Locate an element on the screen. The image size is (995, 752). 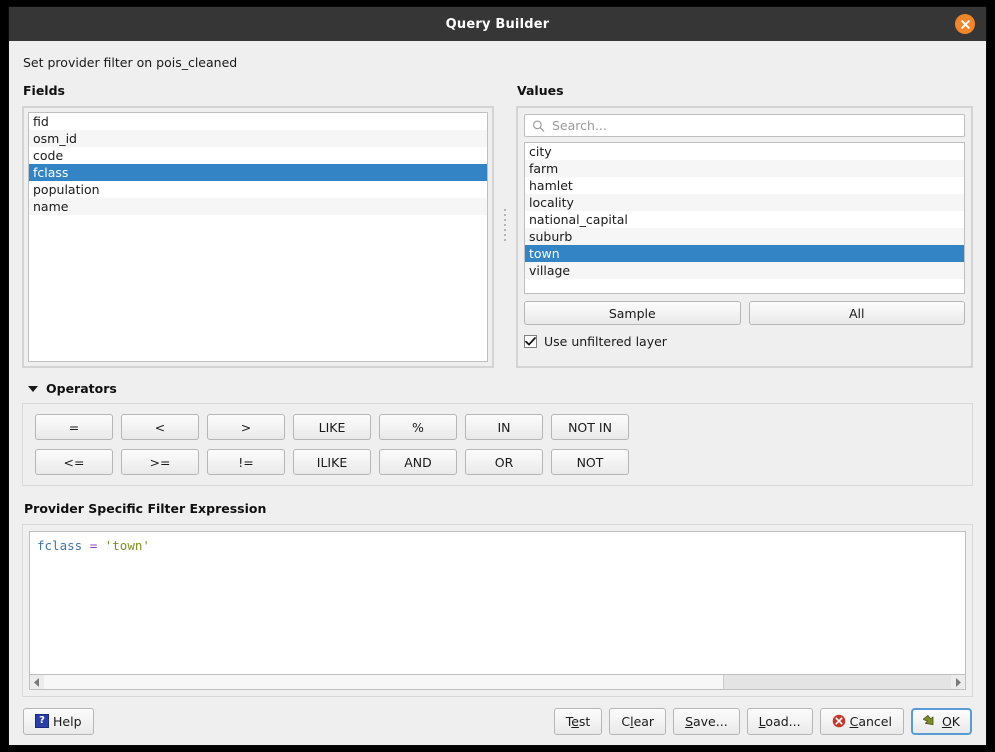
value-item: locality is located at coordinates (744, 202).